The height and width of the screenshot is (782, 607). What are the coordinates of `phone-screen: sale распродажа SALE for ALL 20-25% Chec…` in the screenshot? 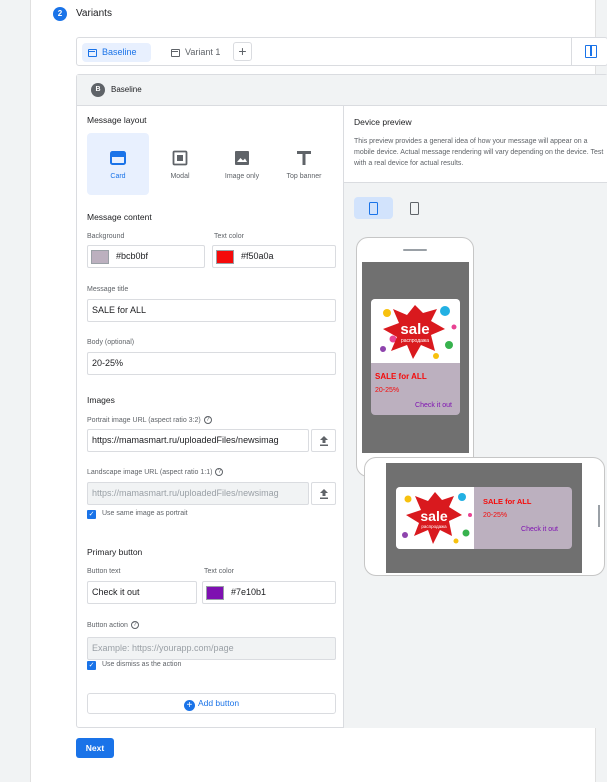 It's located at (415, 357).